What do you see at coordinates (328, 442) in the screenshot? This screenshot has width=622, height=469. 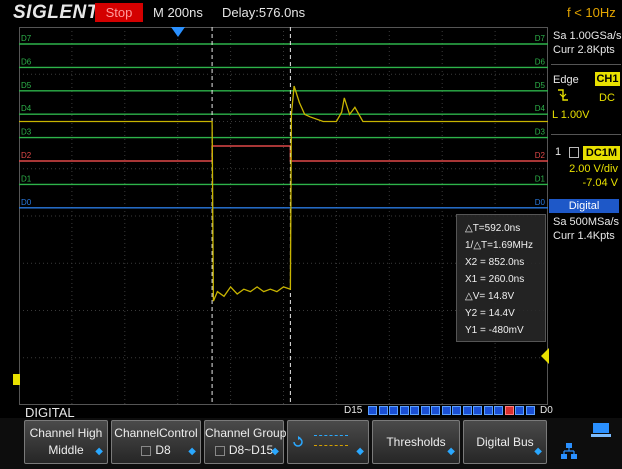 I see `threshold-level-button: ◆` at bounding box center [328, 442].